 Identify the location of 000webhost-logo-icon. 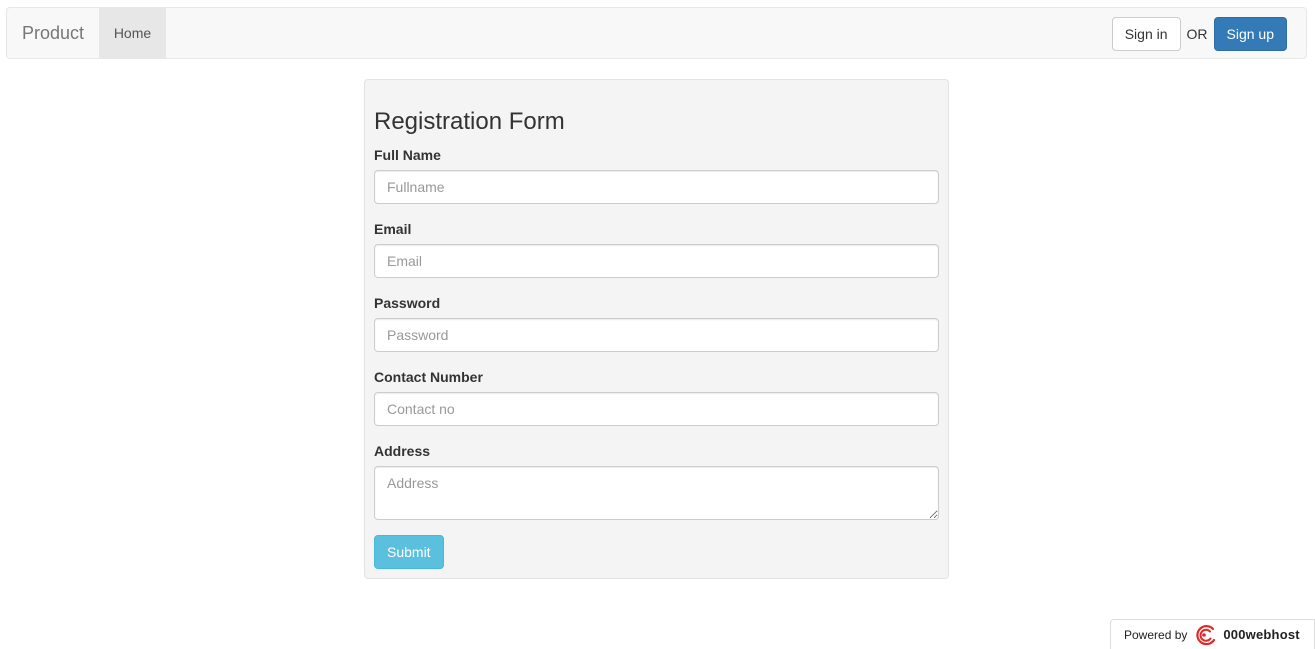
(1205, 634).